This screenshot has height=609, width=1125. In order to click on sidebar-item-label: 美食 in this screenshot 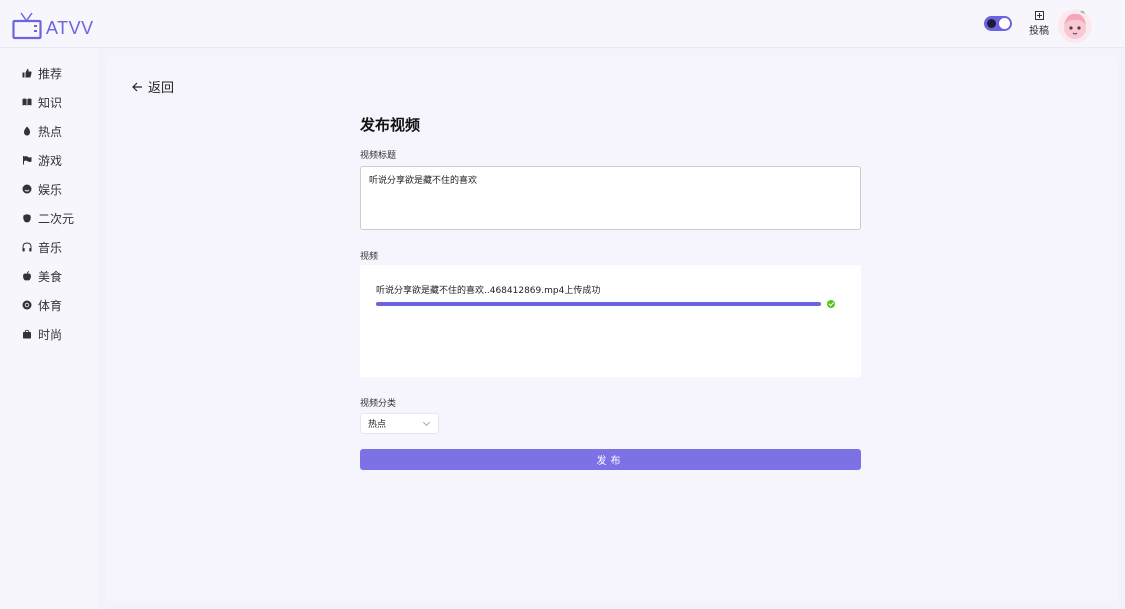, I will do `click(50, 276)`.